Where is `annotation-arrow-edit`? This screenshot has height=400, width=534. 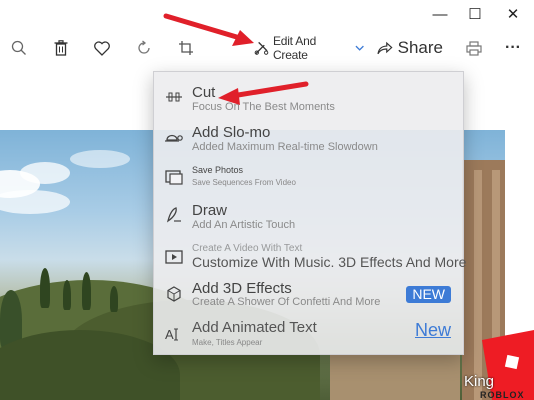
annotation-arrow-edit is located at coordinates (208, 29).